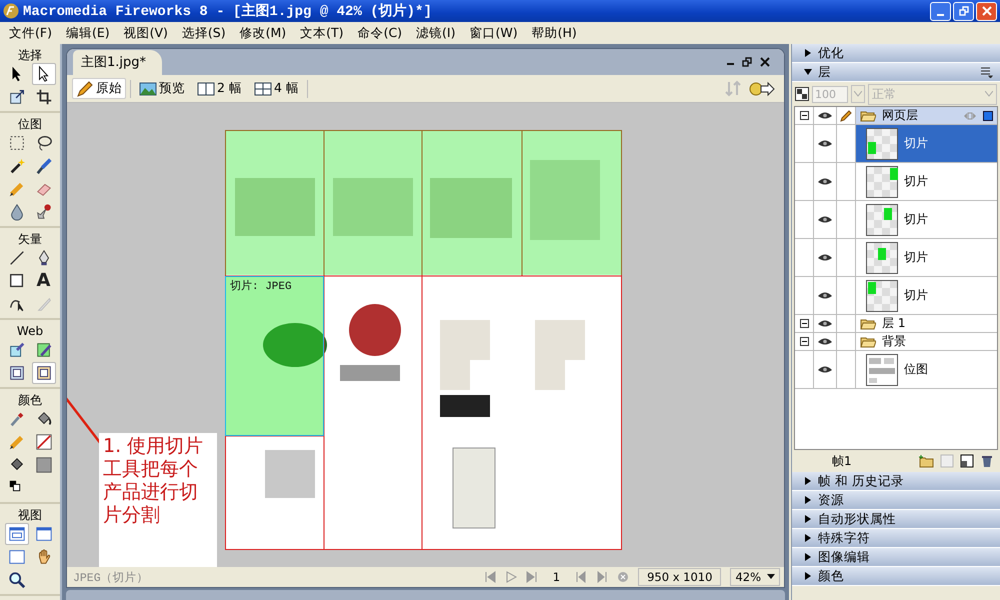  Describe the element at coordinates (987, 72) in the screenshot. I see `panel-menu-icon` at that location.